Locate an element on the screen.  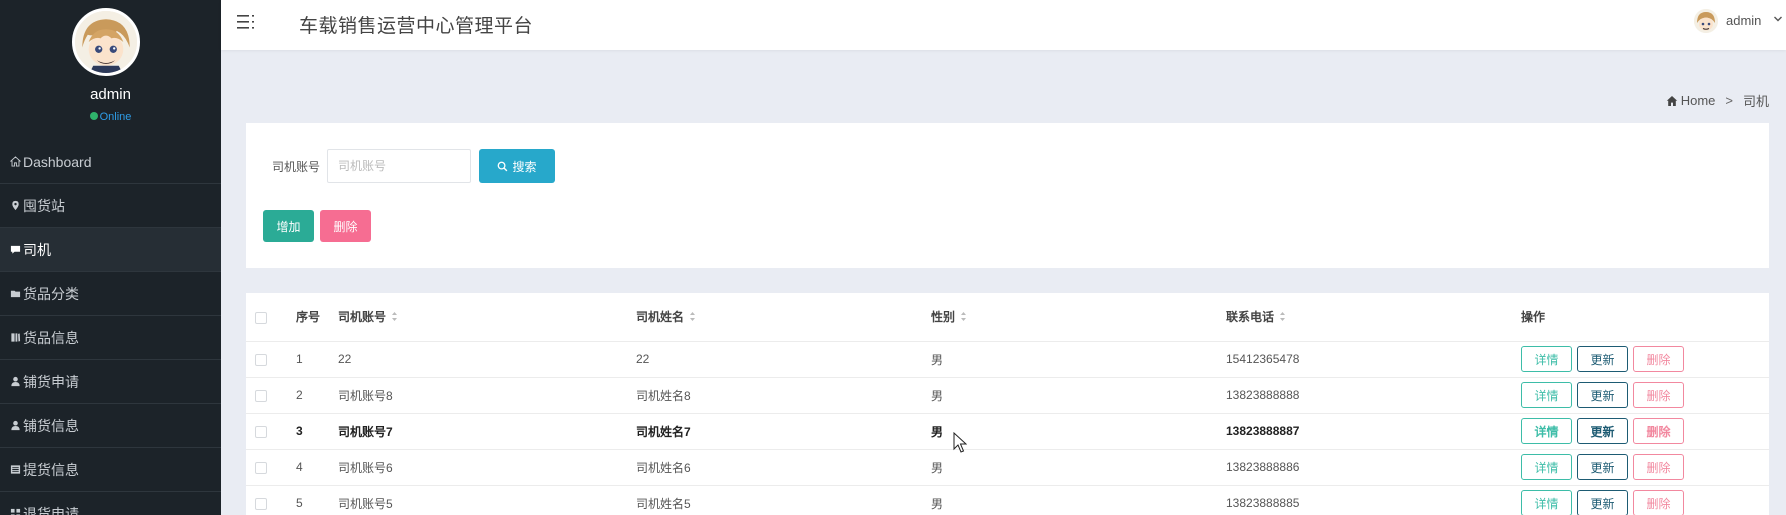
cell-phone: 15412365478 is located at coordinates (1263, 359).